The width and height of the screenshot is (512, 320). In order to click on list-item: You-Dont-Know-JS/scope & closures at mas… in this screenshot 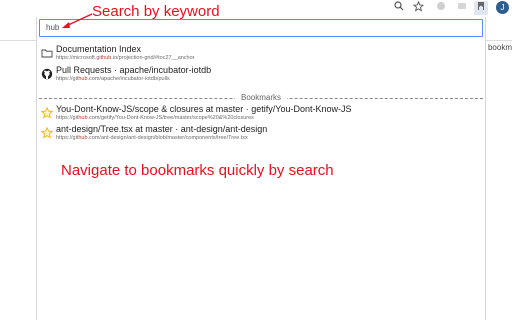, I will do `click(260, 114)`.